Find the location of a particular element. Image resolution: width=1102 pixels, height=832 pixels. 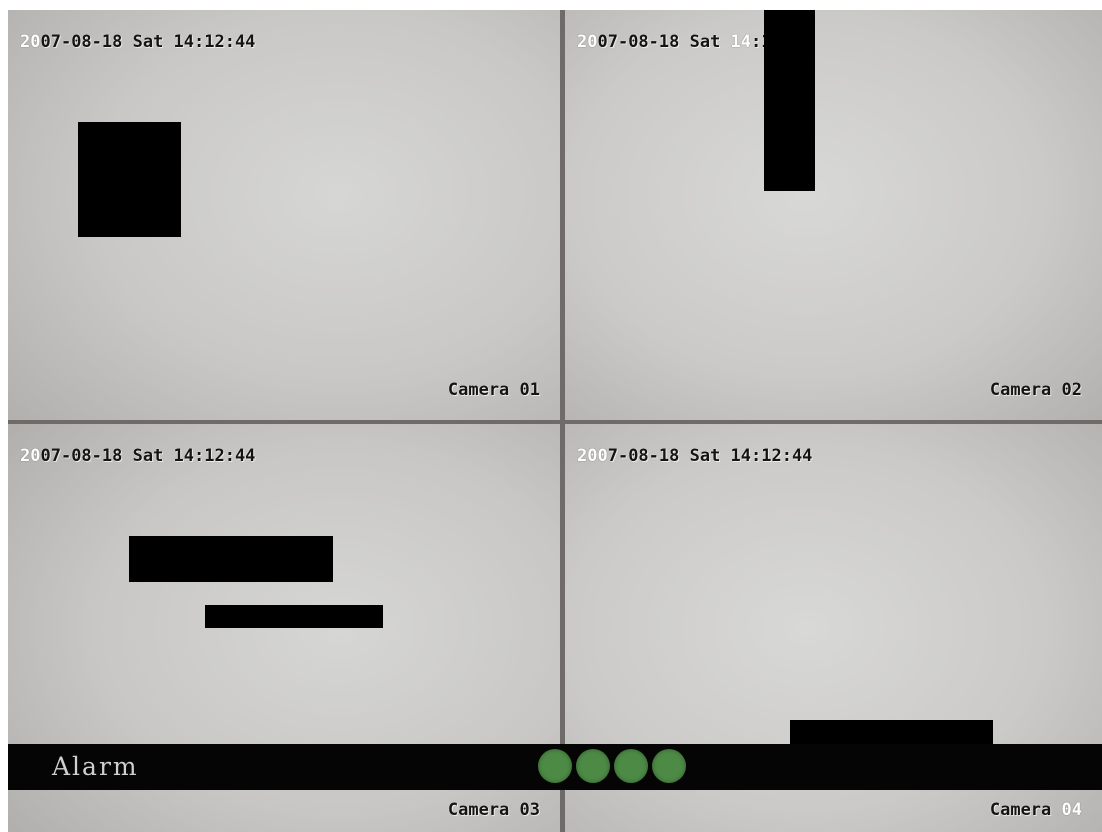

alarm-status-bar: Alarm is located at coordinates (555, 767).